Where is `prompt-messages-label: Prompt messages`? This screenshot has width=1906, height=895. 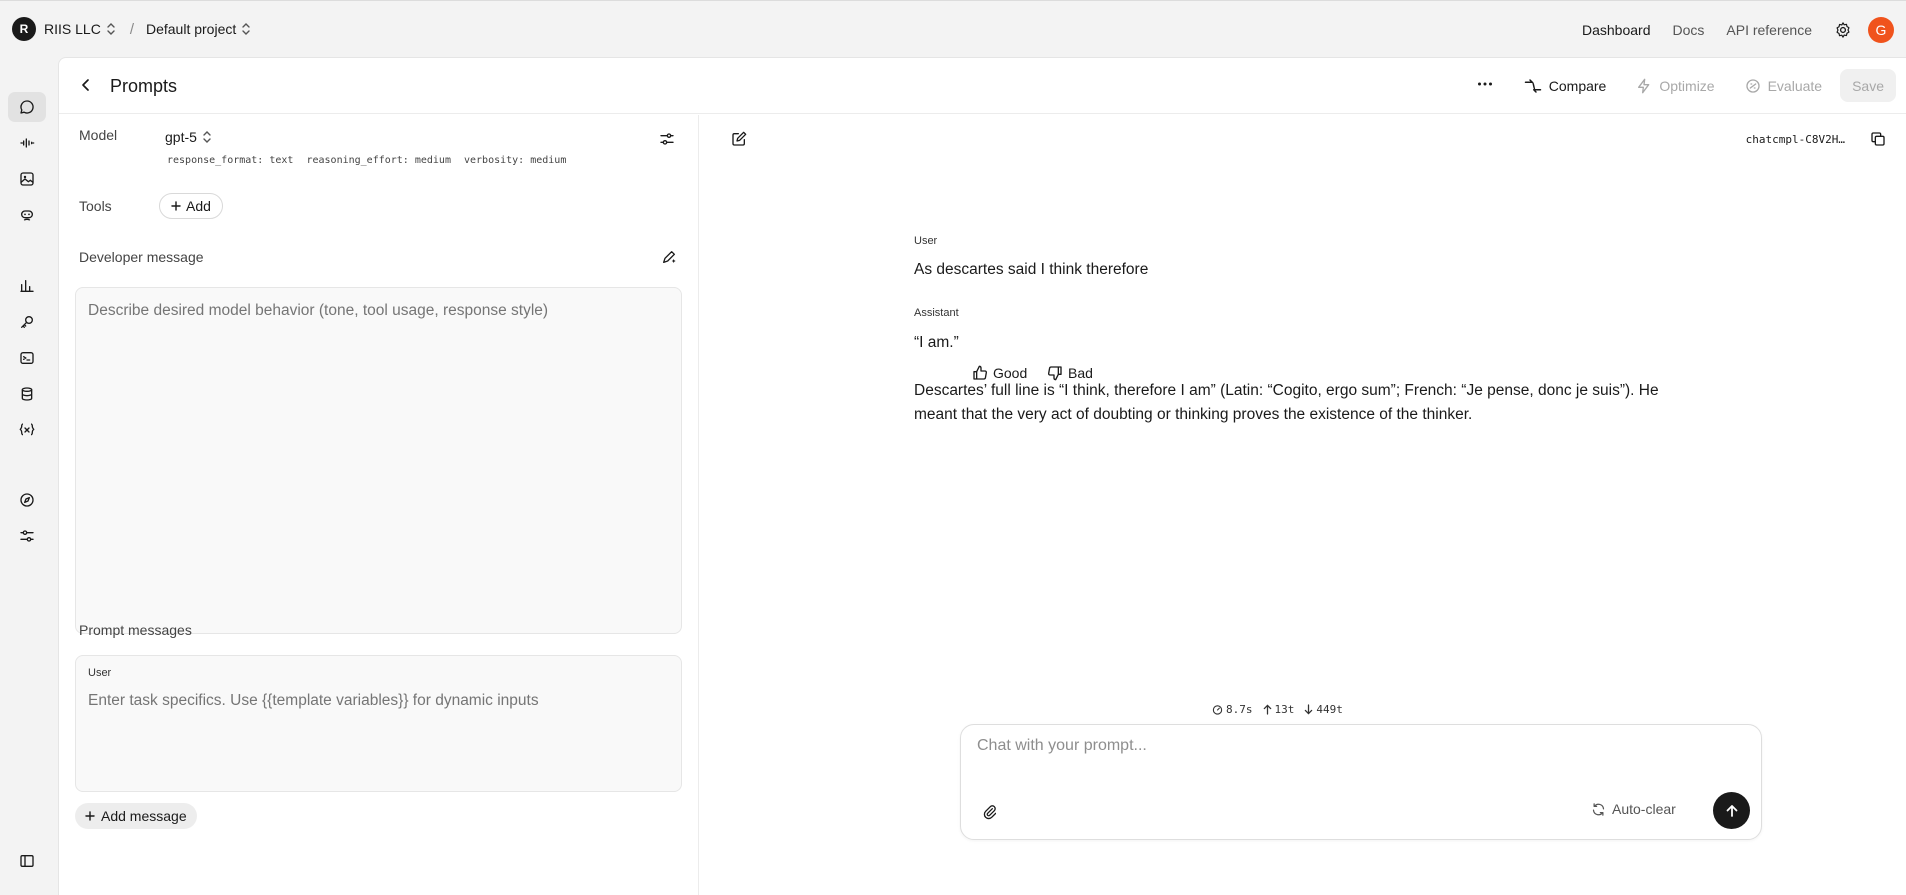 prompt-messages-label: Prompt messages is located at coordinates (135, 630).